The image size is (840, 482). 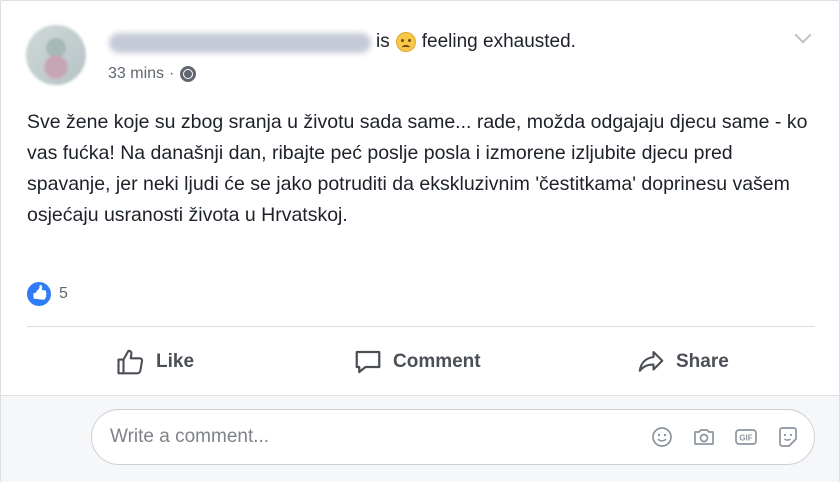 What do you see at coordinates (421, 326) in the screenshot?
I see `divider` at bounding box center [421, 326].